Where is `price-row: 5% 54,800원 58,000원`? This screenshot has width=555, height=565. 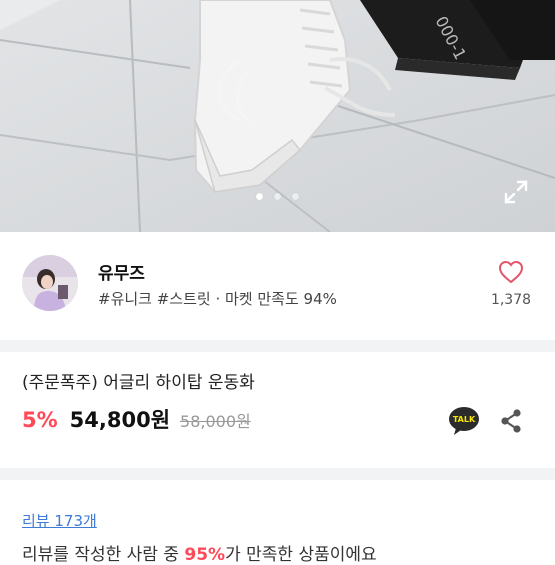
price-row: 5% 54,800원 58,000원 is located at coordinates (136, 421).